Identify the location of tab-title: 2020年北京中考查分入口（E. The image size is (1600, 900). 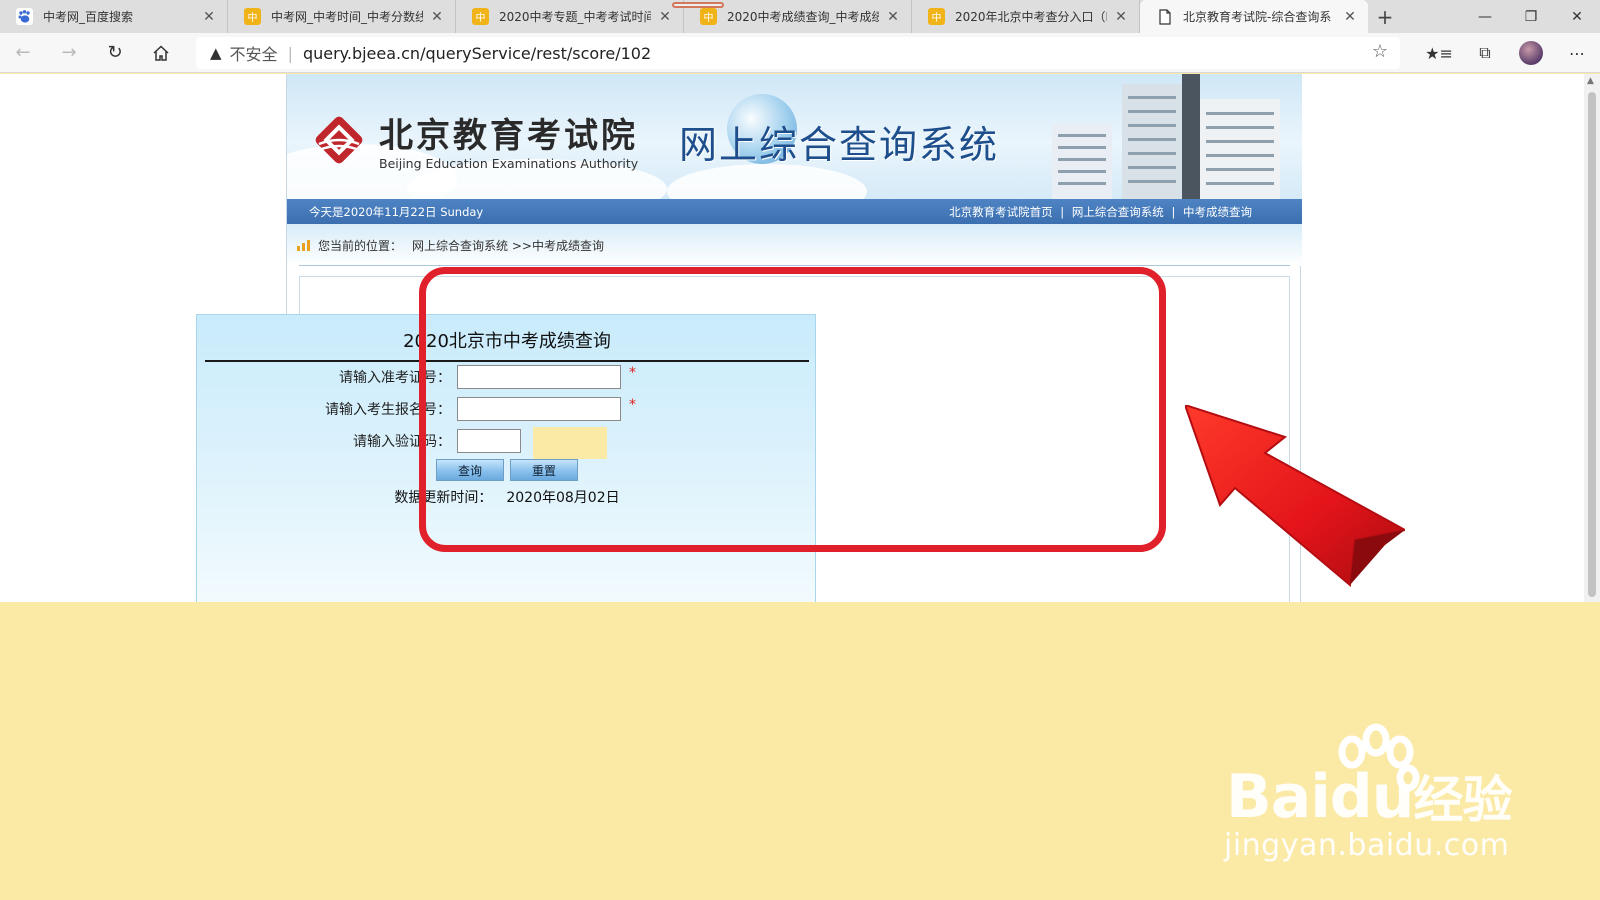
(1031, 17).